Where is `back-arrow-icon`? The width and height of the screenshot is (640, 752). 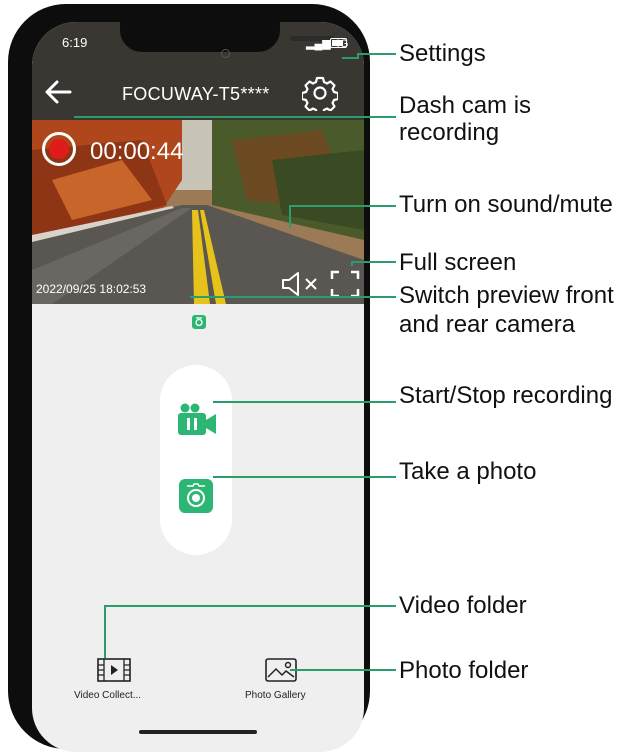 back-arrow-icon is located at coordinates (58, 92).